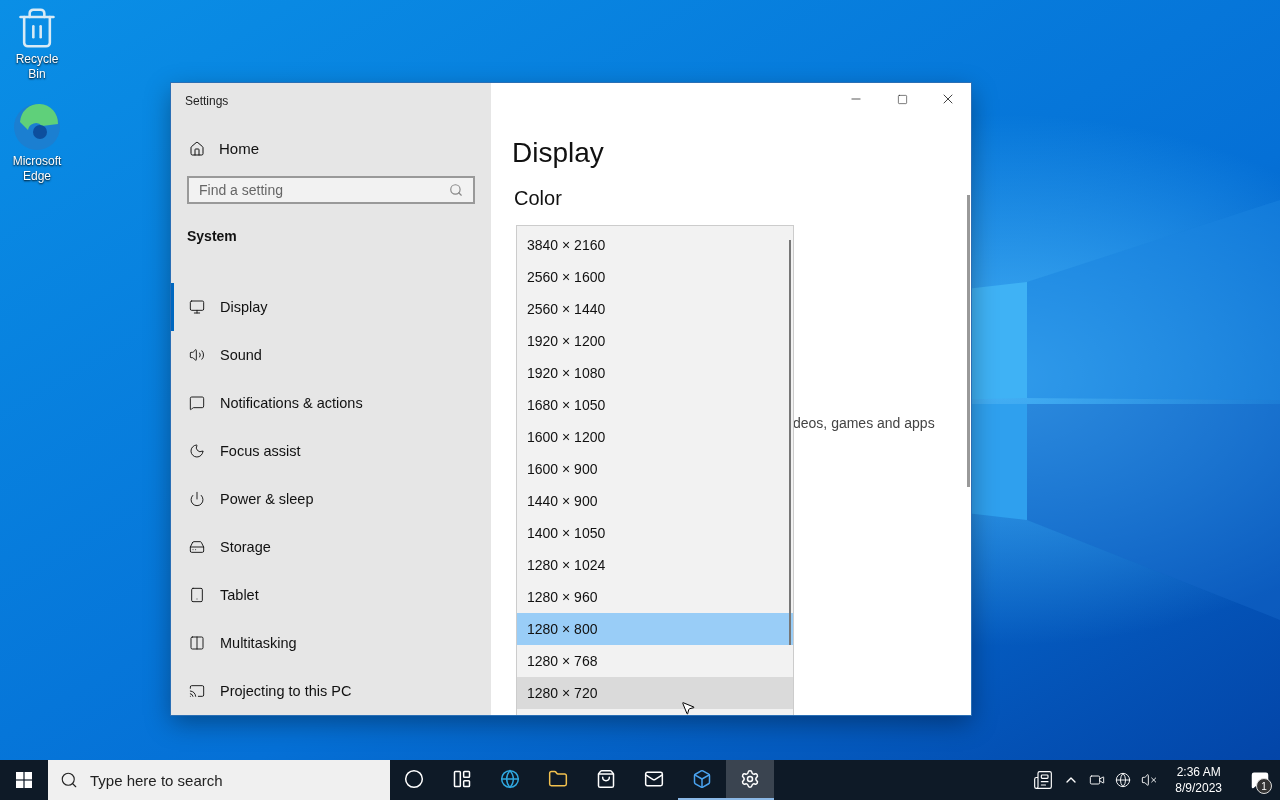 The height and width of the screenshot is (800, 1280). What do you see at coordinates (655, 341) in the screenshot?
I see `dropdown-option: 1920 × 1200` at bounding box center [655, 341].